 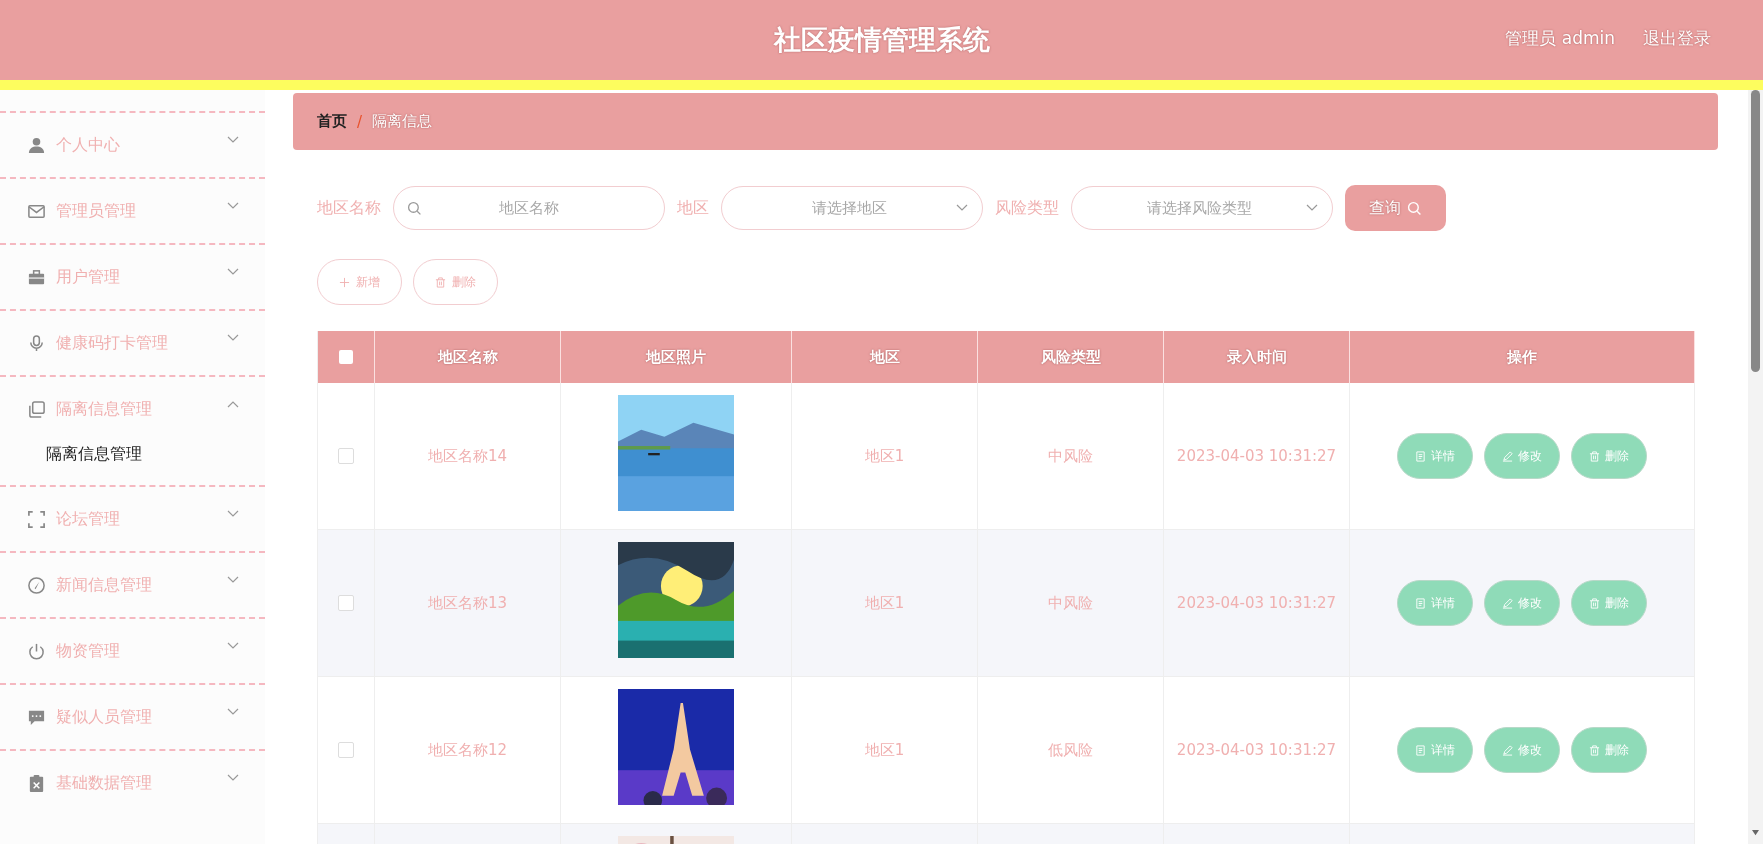 I want to click on scrollbar, so click(x=1755, y=467).